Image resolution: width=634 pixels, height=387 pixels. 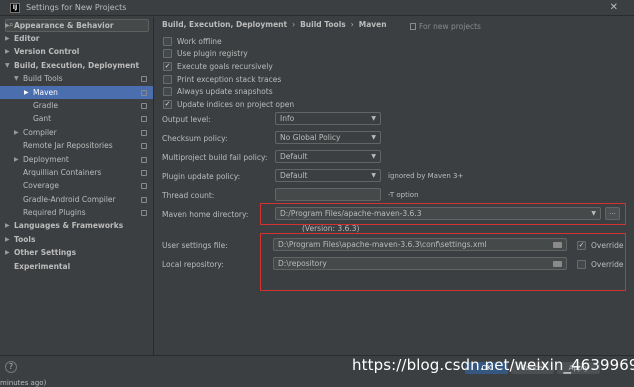 I want to click on update-indices-checkbox: ✓ Update indices on project open, so click(x=228, y=104).